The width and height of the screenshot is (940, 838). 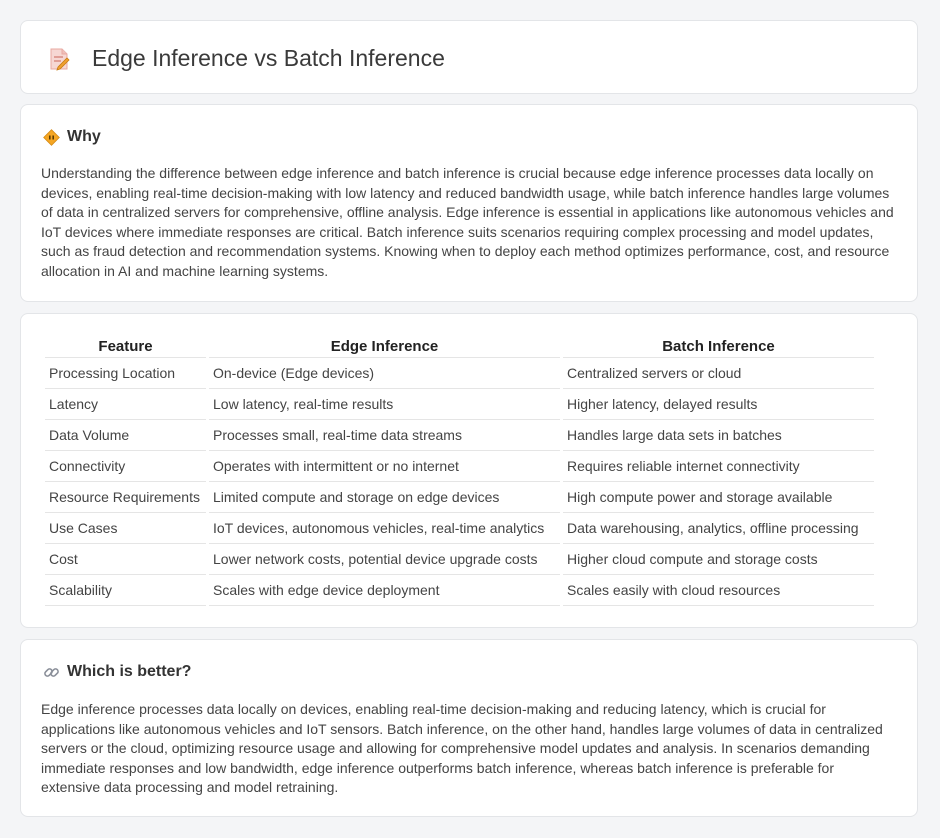 I want to click on link-icon, so click(x=51, y=672).